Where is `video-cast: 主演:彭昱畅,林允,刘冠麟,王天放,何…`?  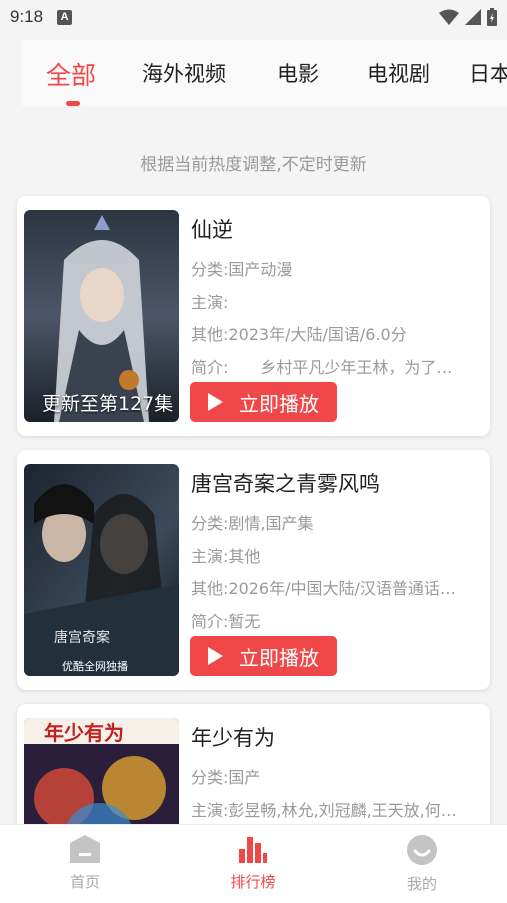
video-cast: 主演:彭昱畅,林允,刘冠麟,王天放,何… is located at coordinates (324, 810).